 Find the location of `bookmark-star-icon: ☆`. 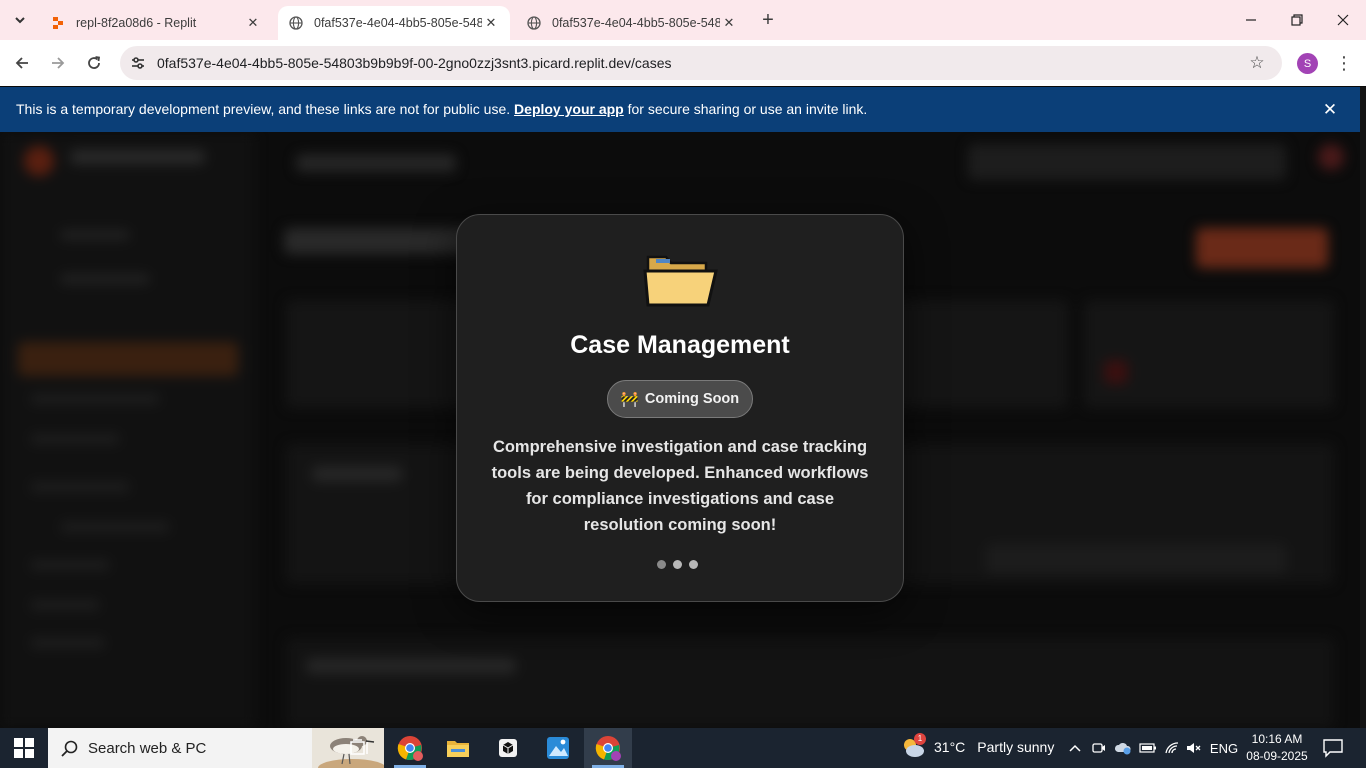

bookmark-star-icon: ☆ is located at coordinates (1257, 63).